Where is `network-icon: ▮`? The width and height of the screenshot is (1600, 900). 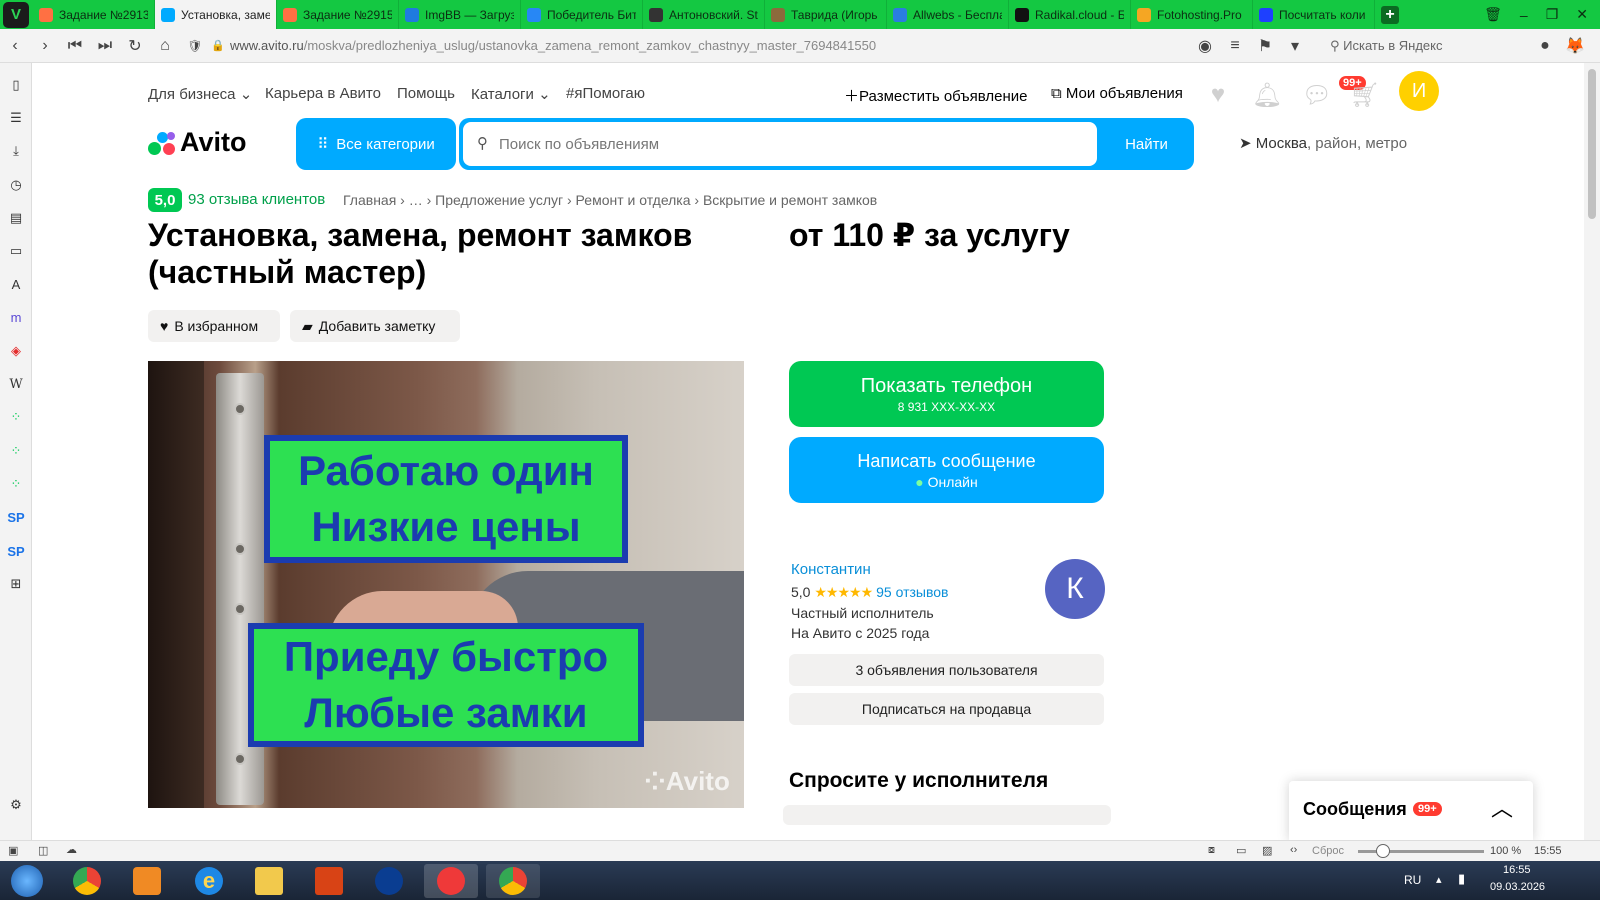
network-icon: ▮ is located at coordinates (1461, 879).